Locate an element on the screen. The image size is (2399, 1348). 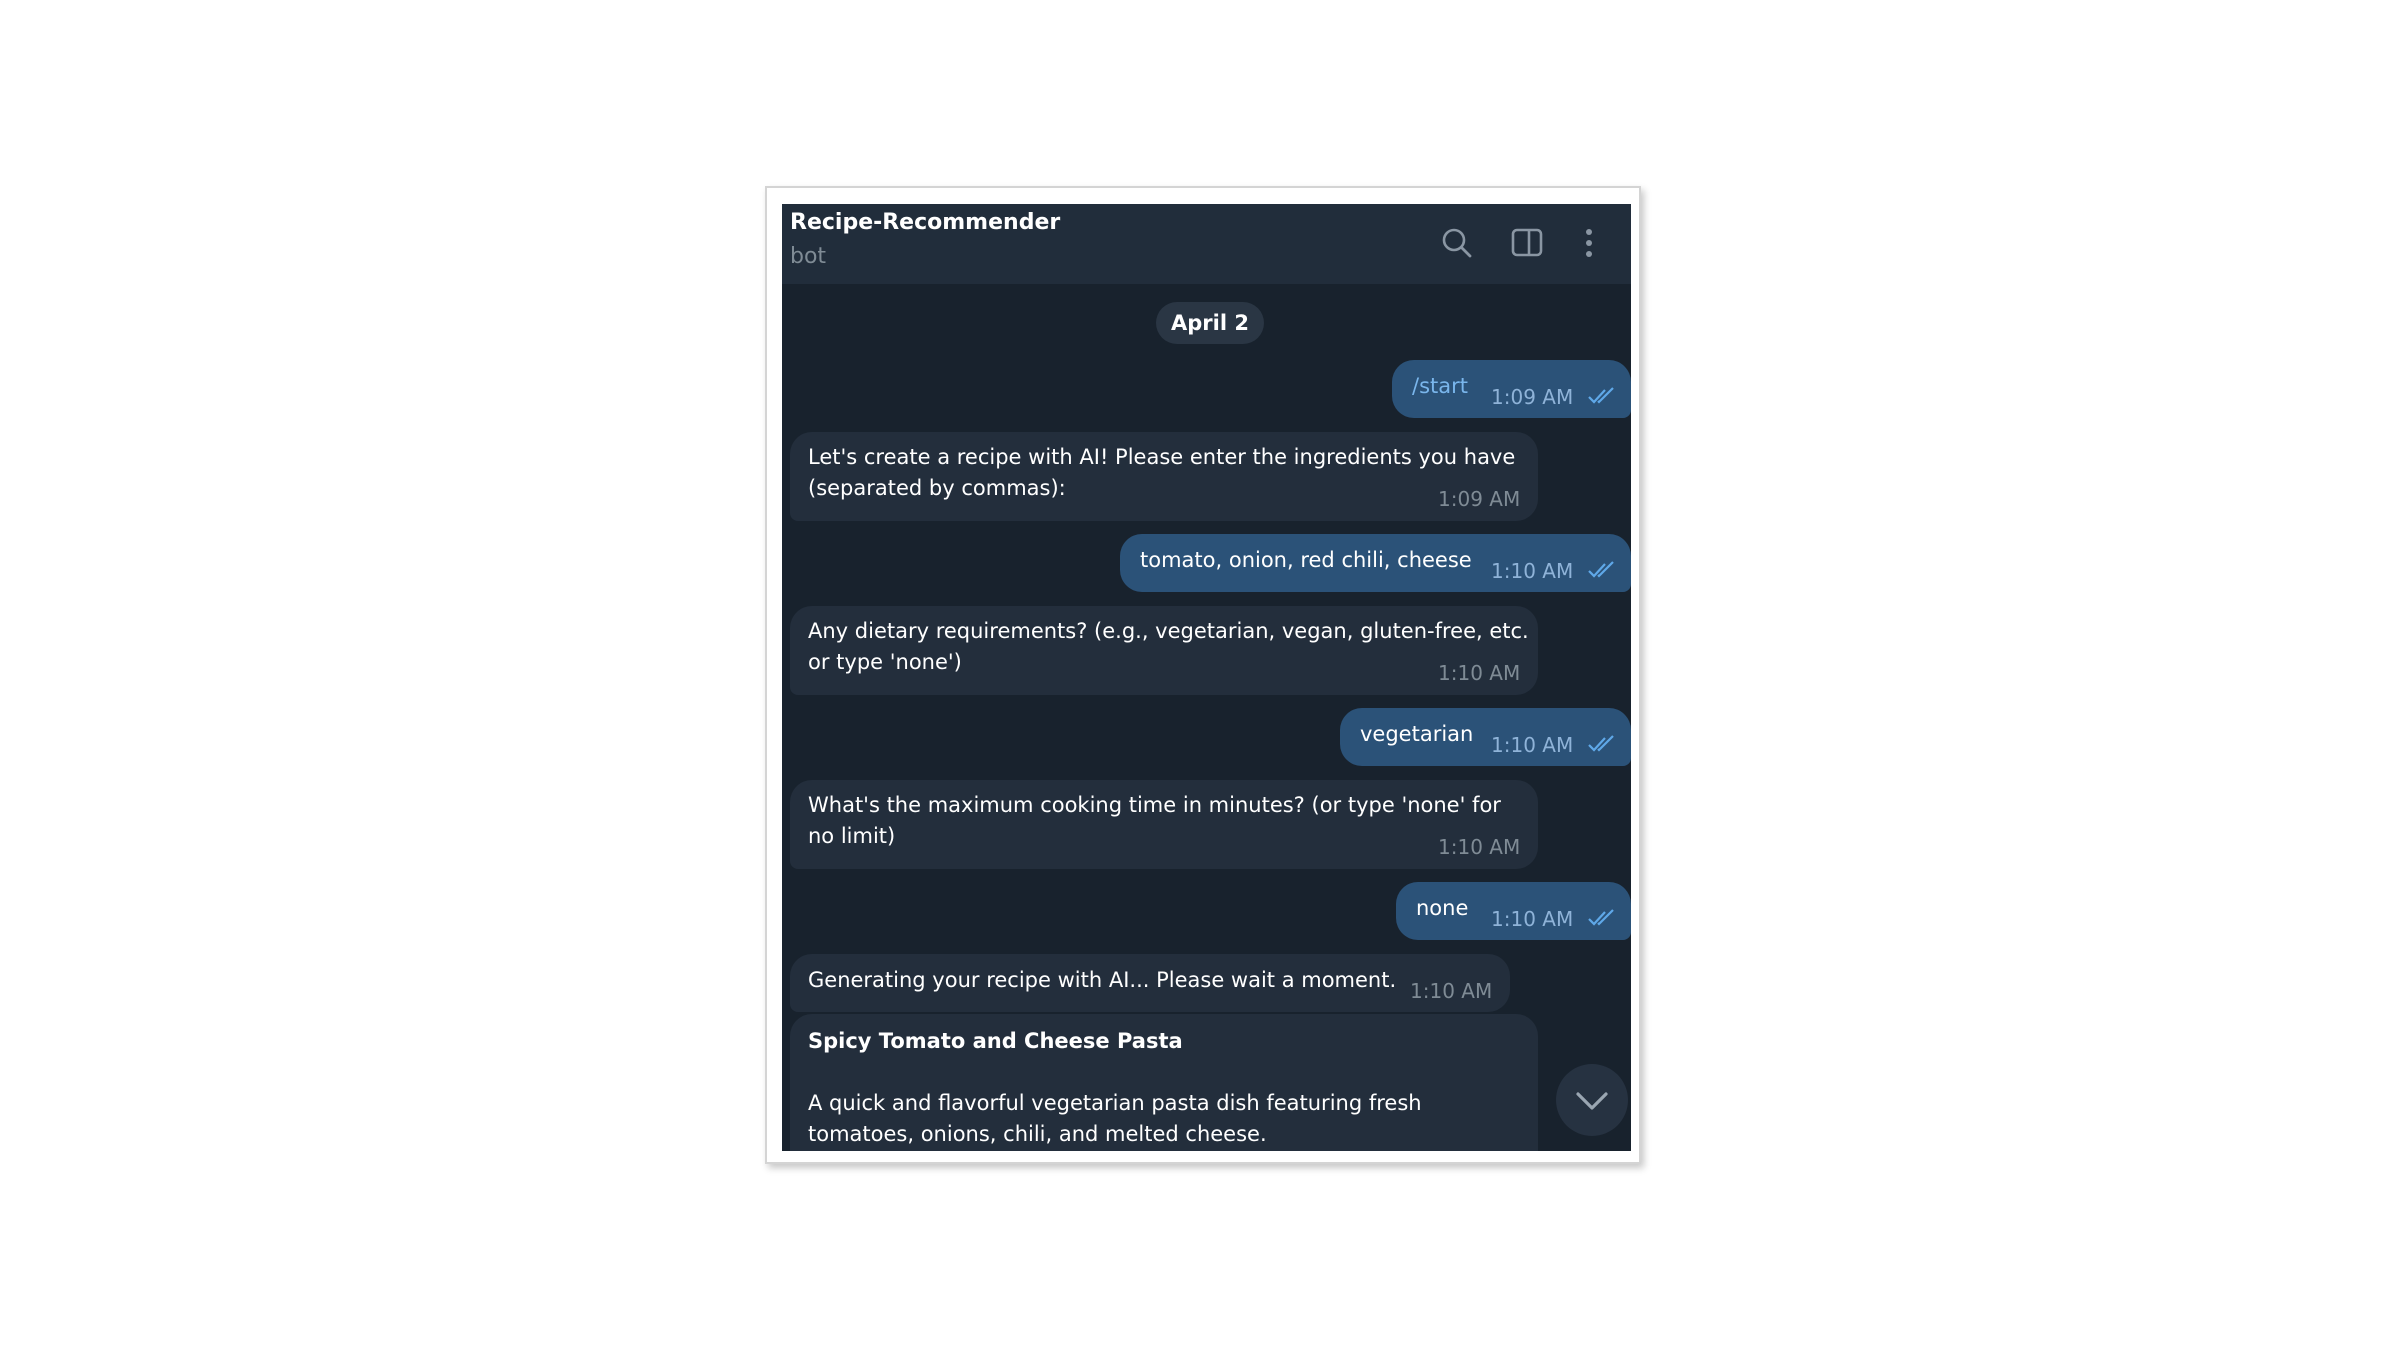
chat-subtitle: bot is located at coordinates (808, 256).